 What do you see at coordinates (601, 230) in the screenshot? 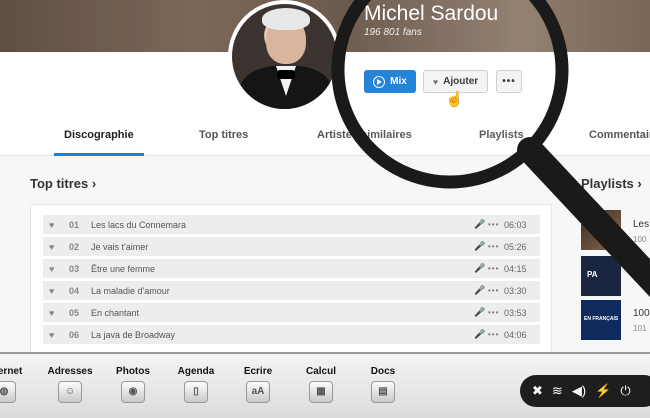
I see `playlist-thumbnail` at bounding box center [601, 230].